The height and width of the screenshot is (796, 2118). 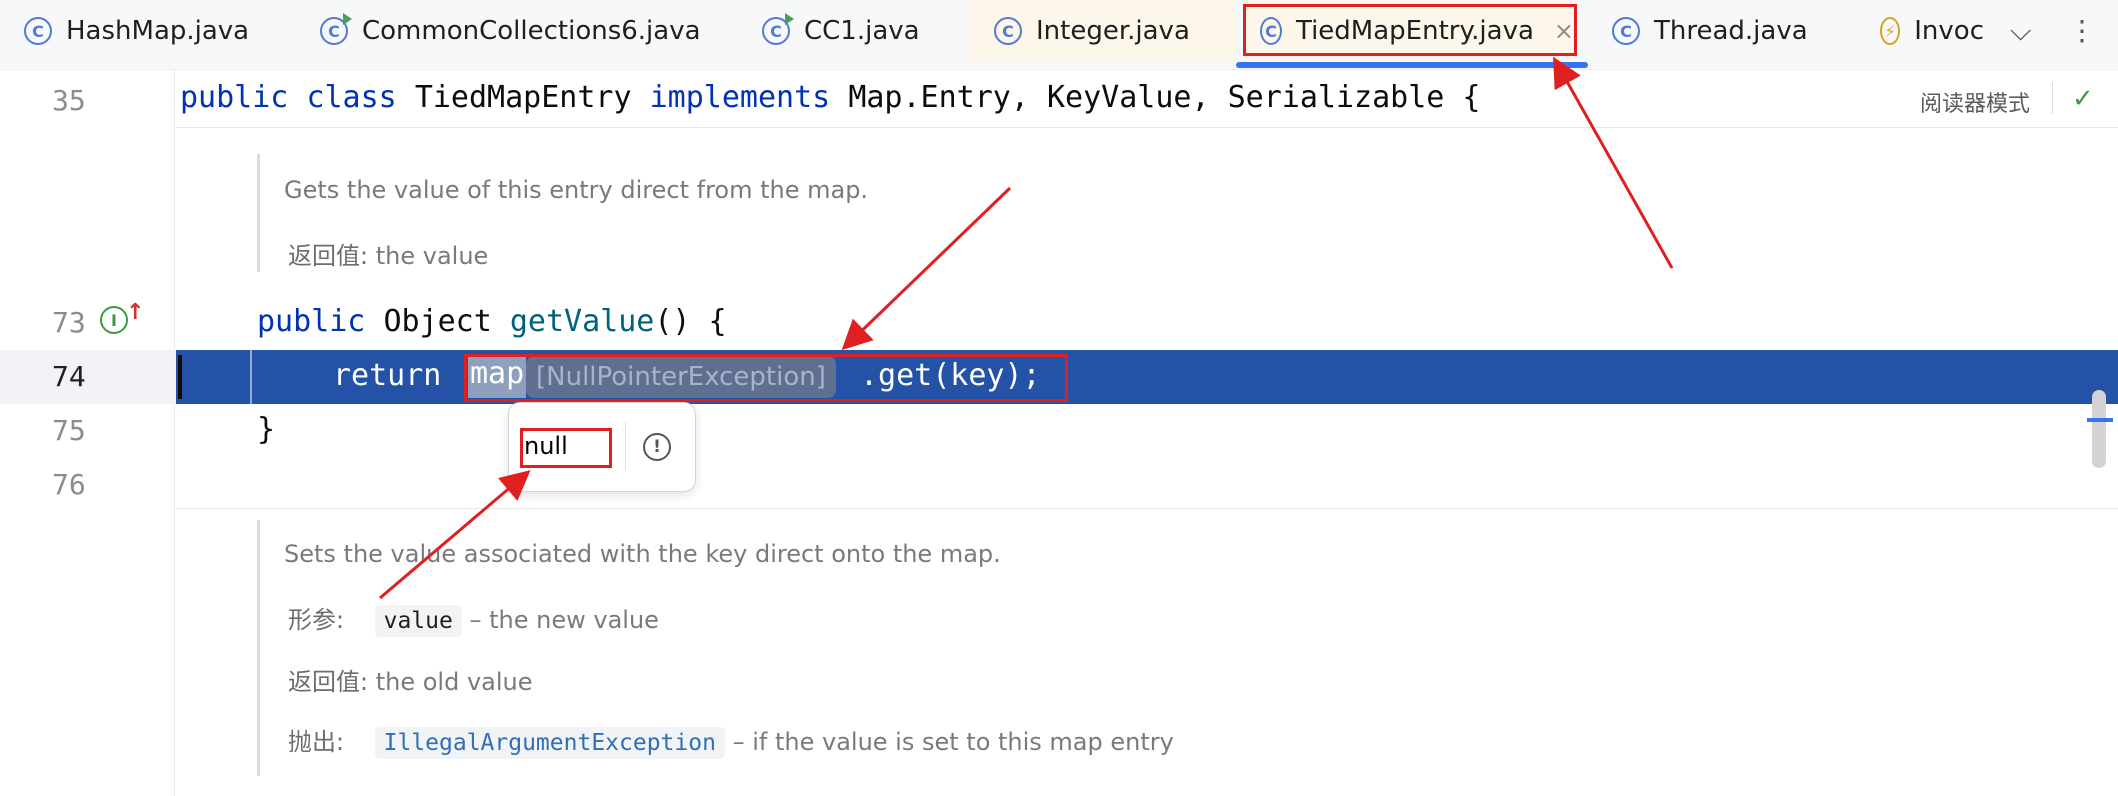 I want to click on arrow-to-tab, so click(x=1613, y=162).